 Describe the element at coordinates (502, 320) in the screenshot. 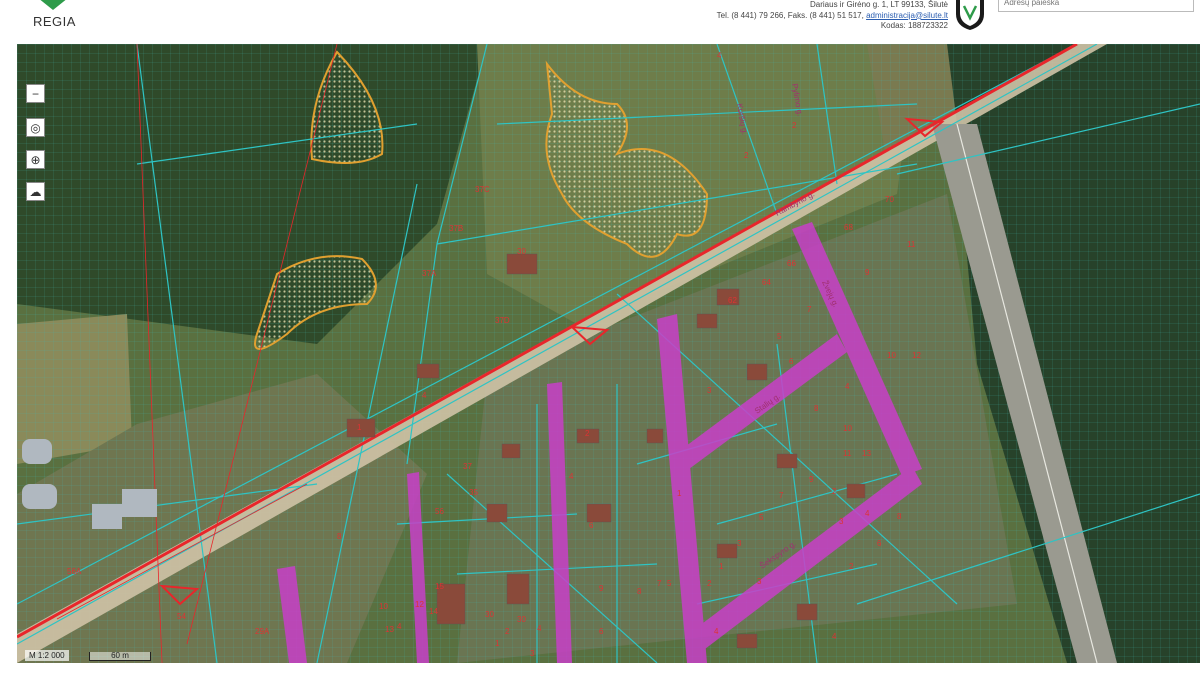

I see `parcel-label: 37D` at that location.